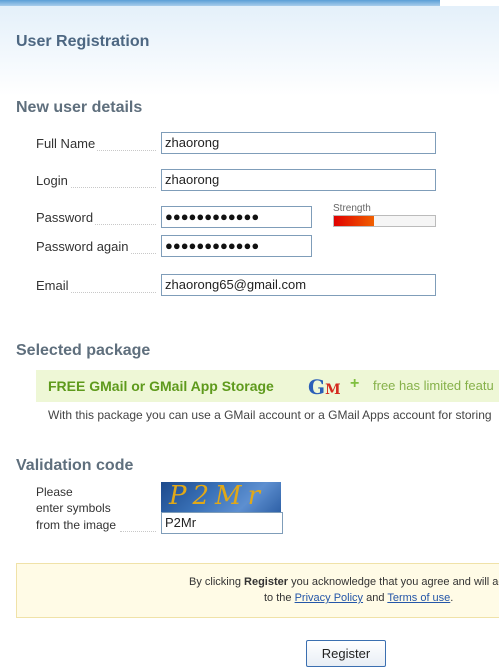 This screenshot has width=499, height=669. Describe the element at coordinates (222, 523) in the screenshot. I see `captcha-input: P2Mr` at that location.